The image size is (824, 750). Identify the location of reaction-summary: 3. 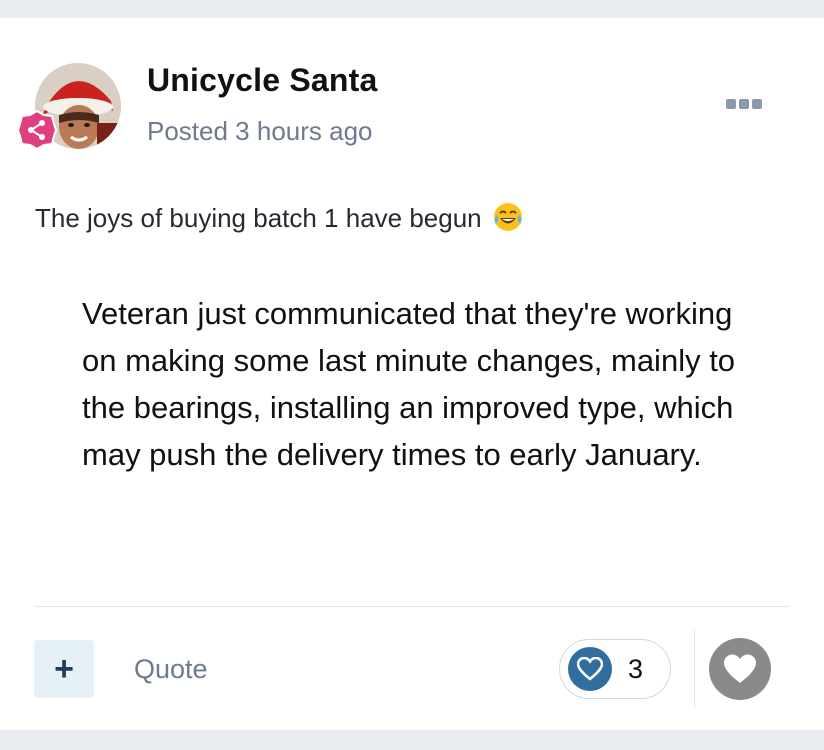
(615, 669).